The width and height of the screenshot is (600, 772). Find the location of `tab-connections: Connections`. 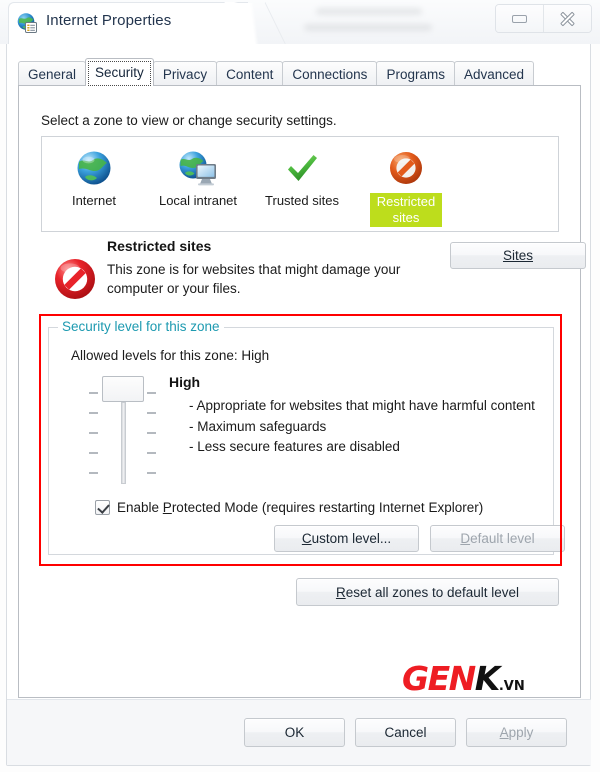

tab-connections: Connections is located at coordinates (330, 73).